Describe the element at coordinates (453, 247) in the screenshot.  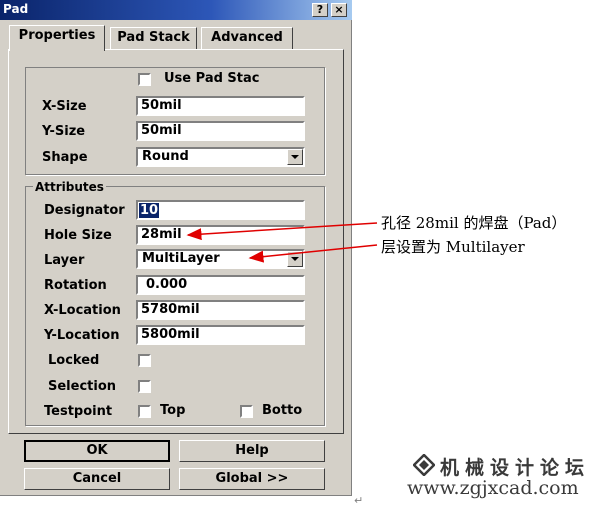
I see `layer-annotation: 层设置为 Multilayer` at that location.